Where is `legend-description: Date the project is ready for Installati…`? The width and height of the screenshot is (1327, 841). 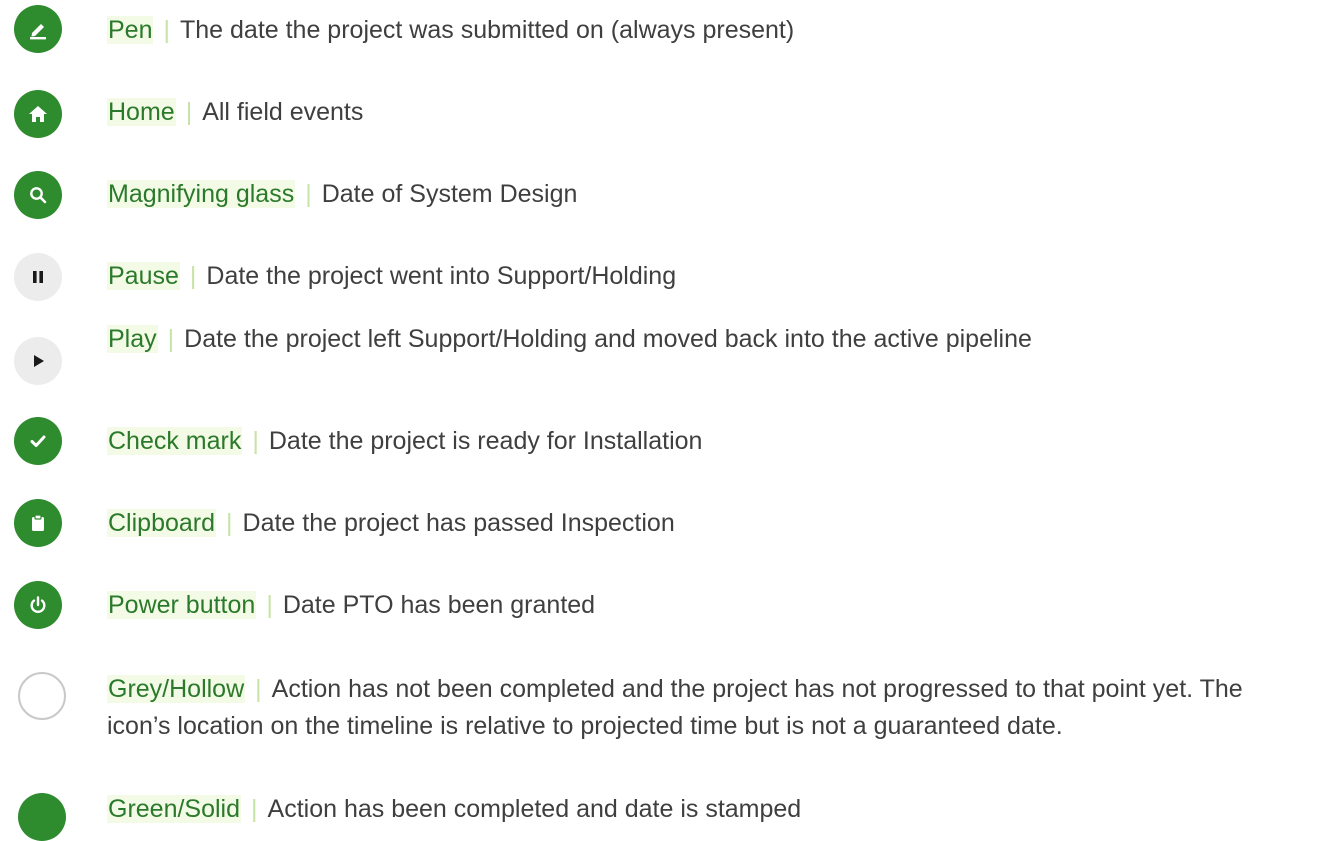
legend-description: Date the project is ready for Installati… is located at coordinates (485, 441).